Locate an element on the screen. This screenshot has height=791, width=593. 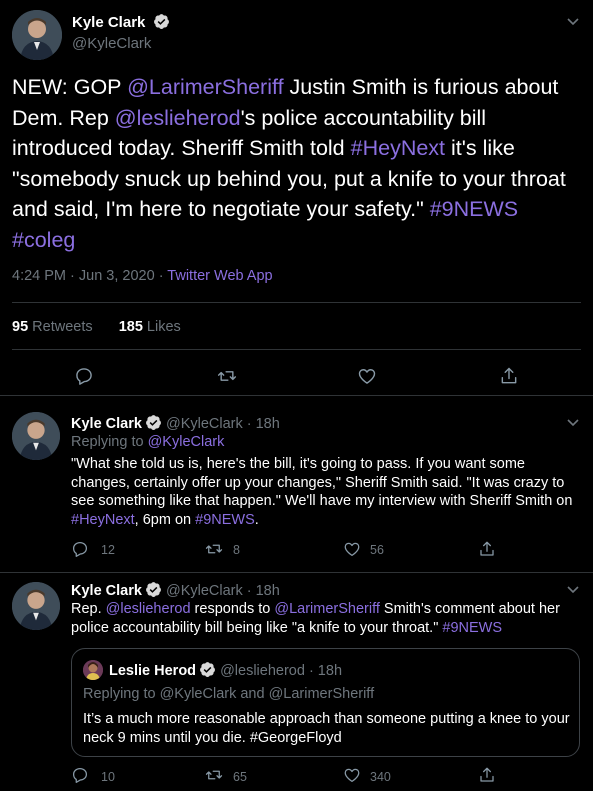
quote-avatar is located at coordinates (93, 670).